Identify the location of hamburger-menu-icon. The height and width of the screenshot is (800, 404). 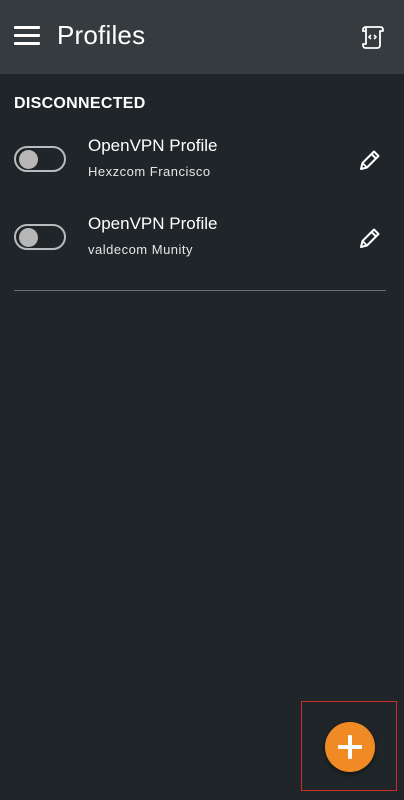
(27, 36).